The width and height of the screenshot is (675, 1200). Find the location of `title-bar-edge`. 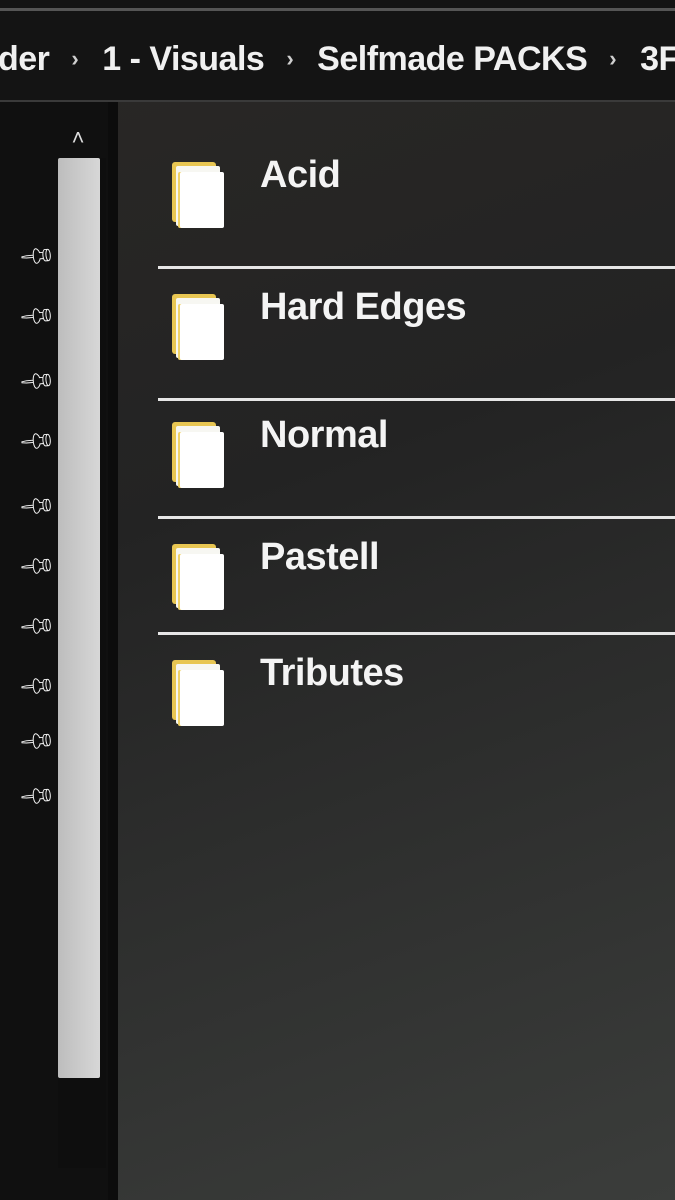

title-bar-edge is located at coordinates (337, 9).